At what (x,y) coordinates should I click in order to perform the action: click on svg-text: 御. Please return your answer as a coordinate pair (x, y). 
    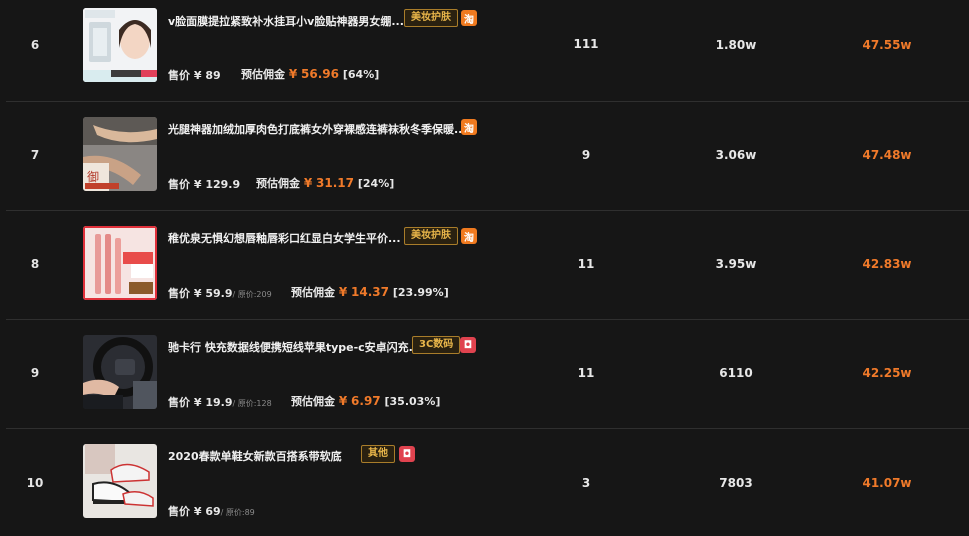
    Looking at the image, I should click on (93, 176).